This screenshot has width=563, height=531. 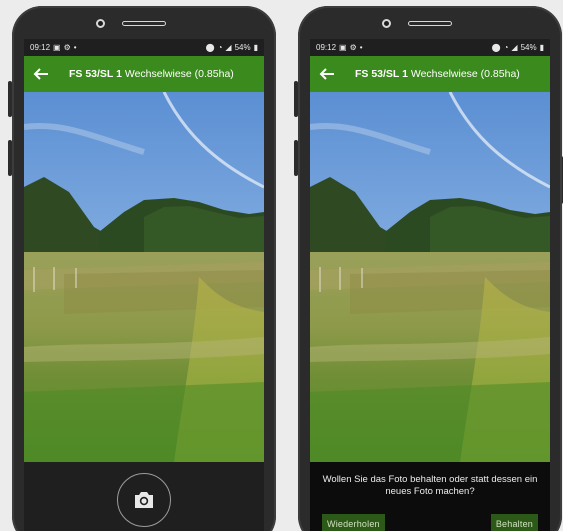 I want to click on shutter-button, so click(x=144, y=500).